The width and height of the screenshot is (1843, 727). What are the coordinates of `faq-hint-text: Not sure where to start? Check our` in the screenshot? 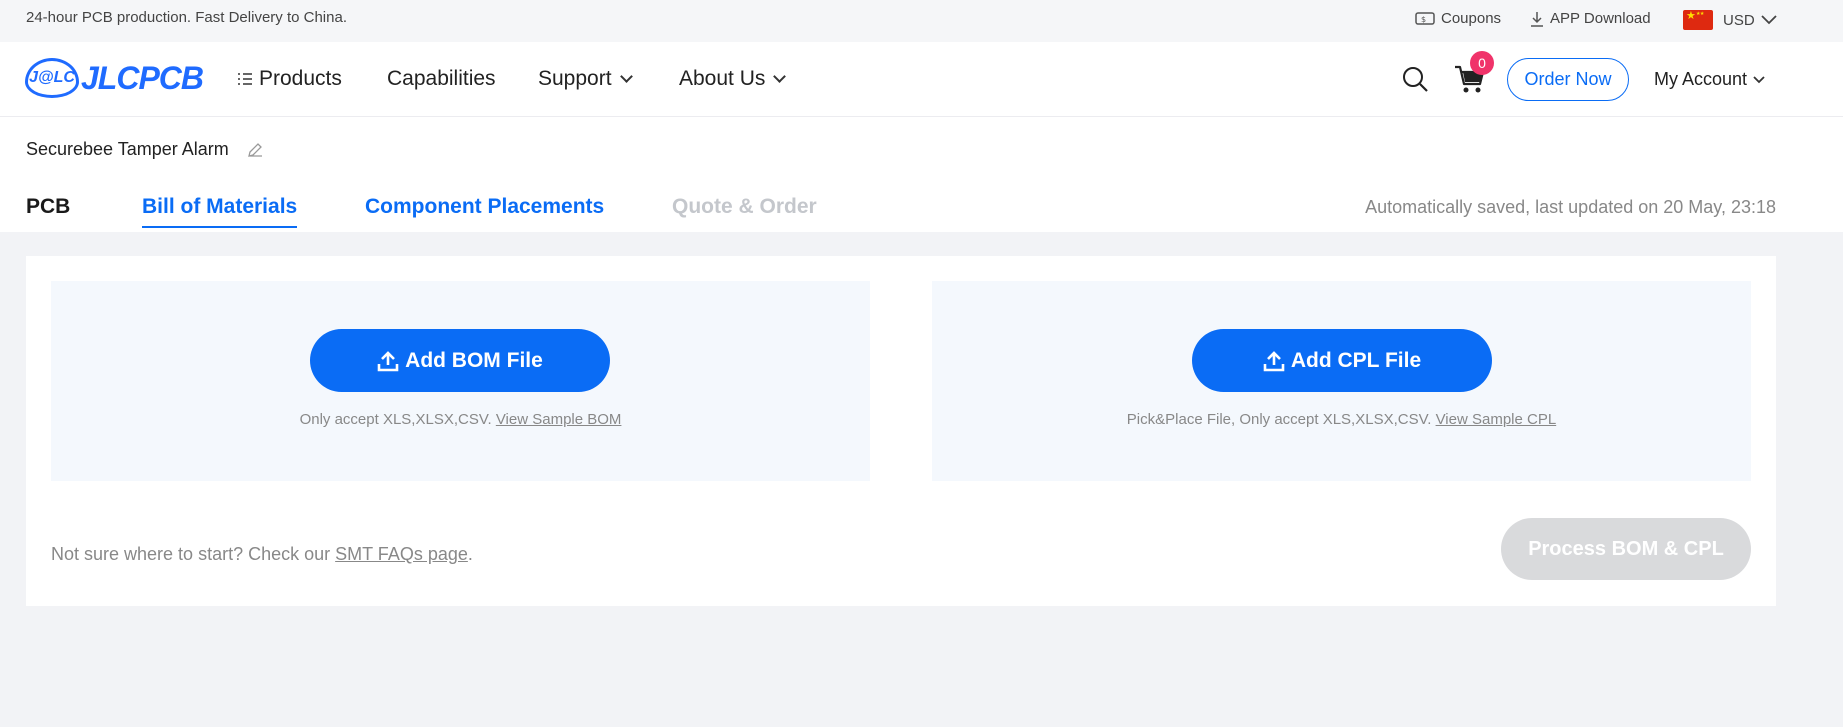 It's located at (191, 554).